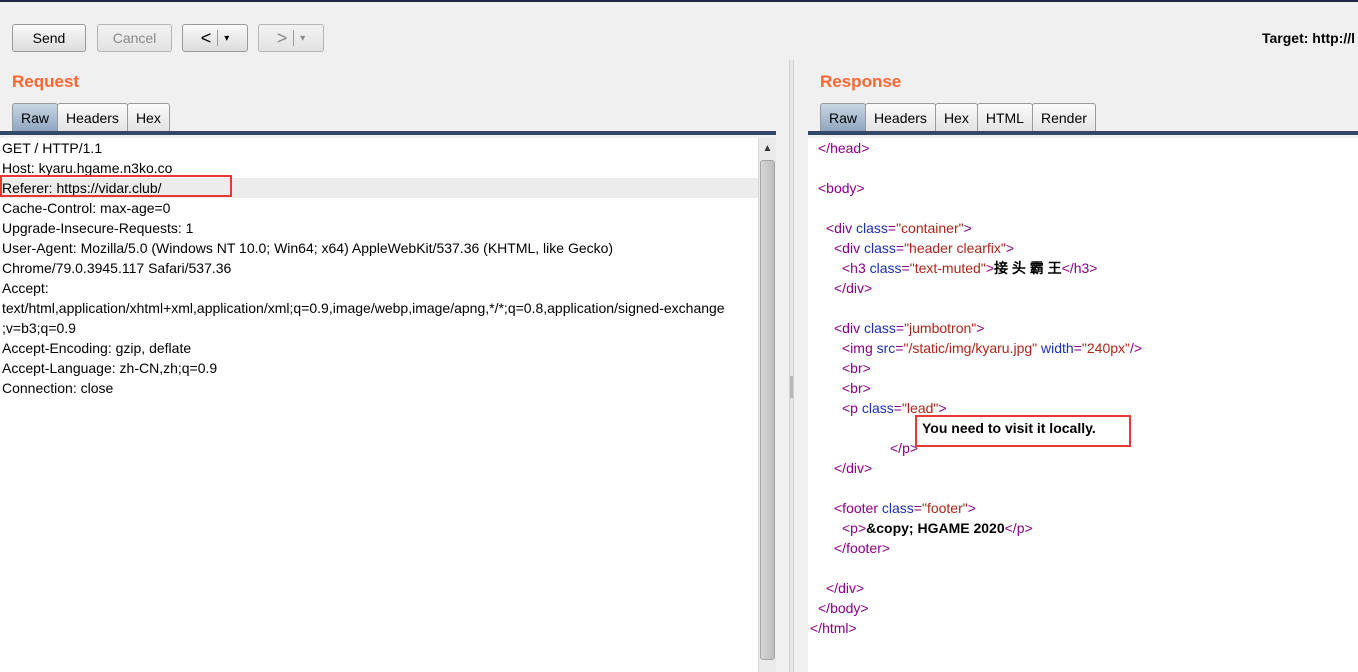 This screenshot has width=1358, height=672. What do you see at coordinates (58, 388) in the screenshot?
I see `request-line: Connection: close` at bounding box center [58, 388].